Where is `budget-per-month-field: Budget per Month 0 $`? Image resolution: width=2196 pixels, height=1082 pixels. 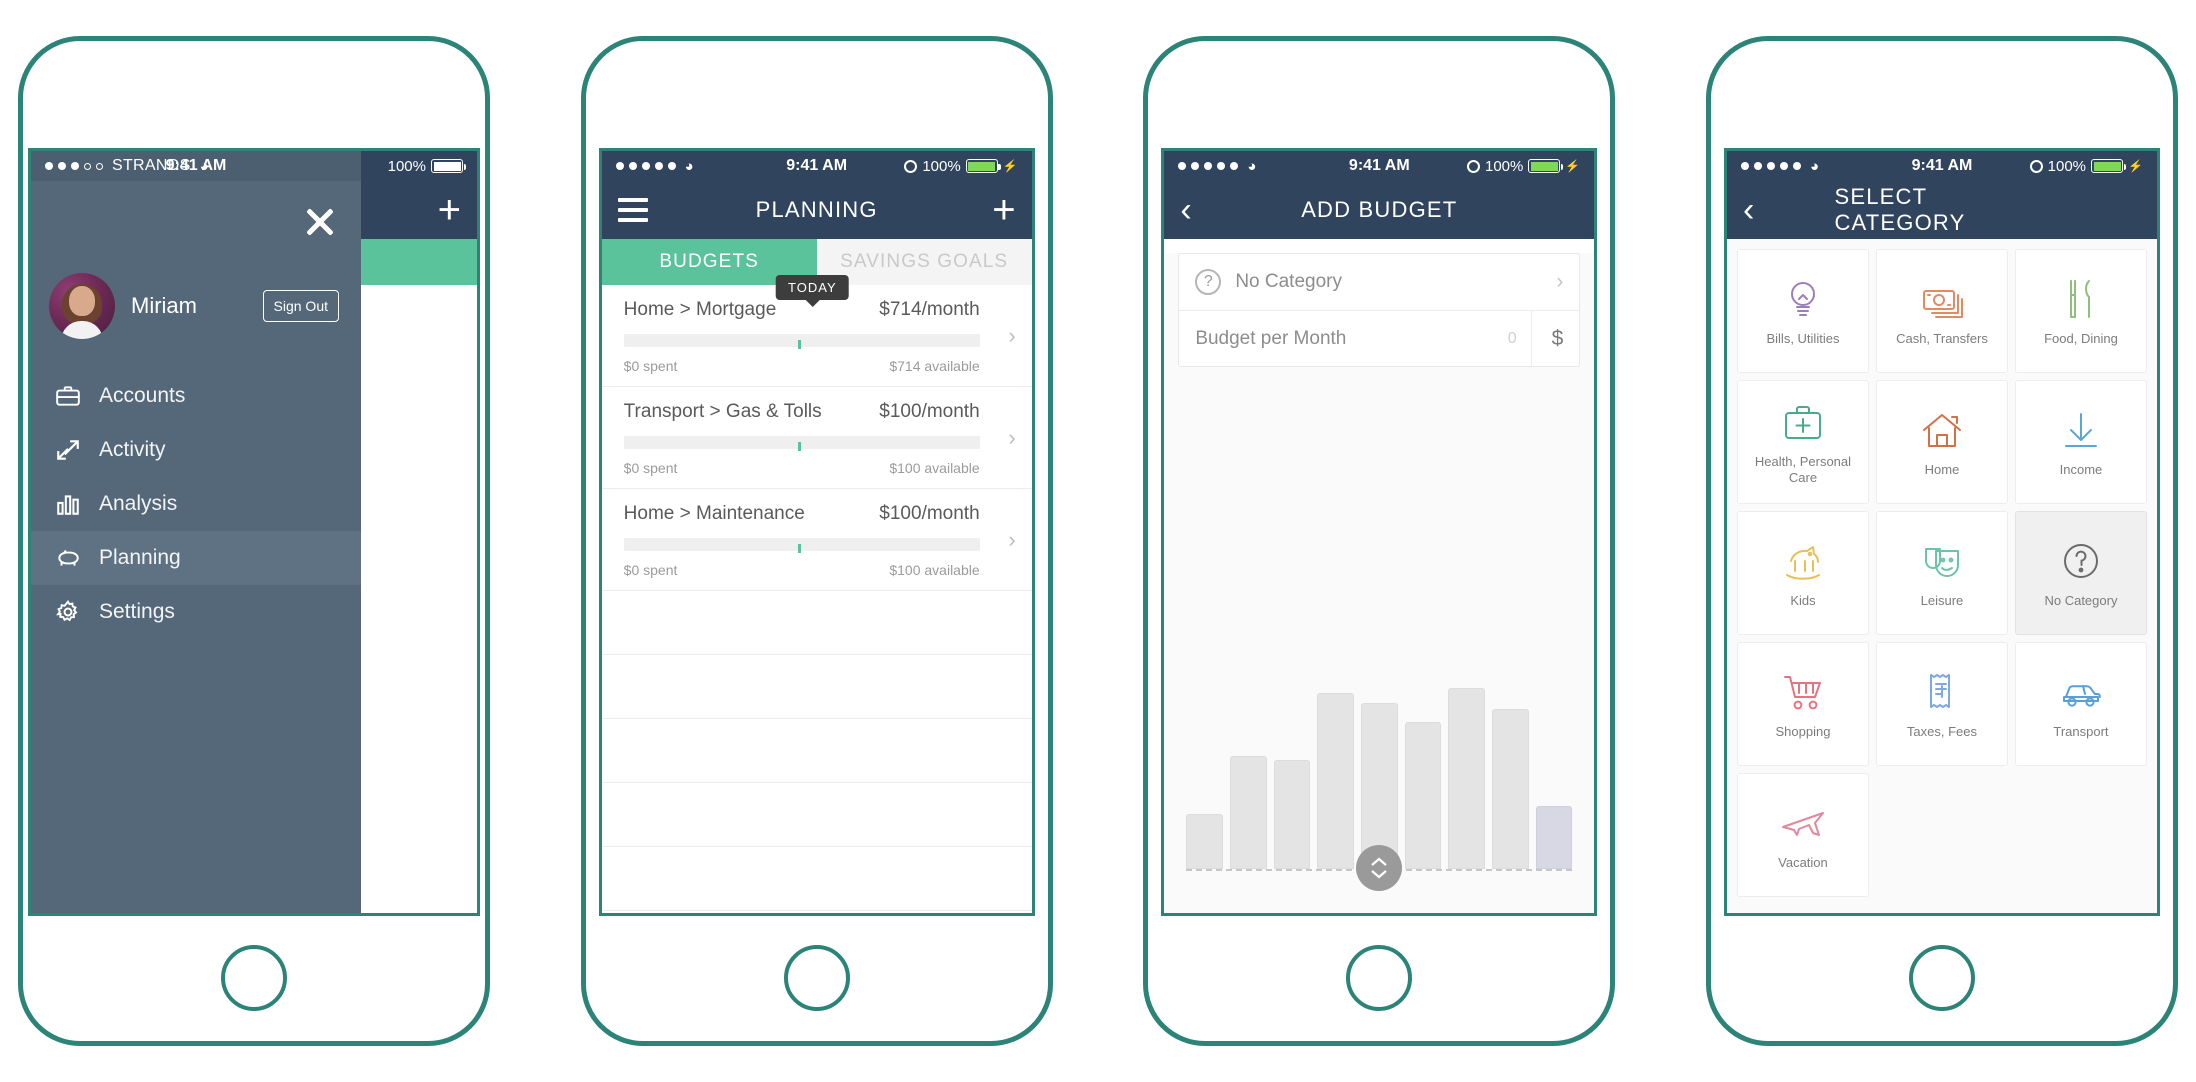 budget-per-month-field: Budget per Month 0 $ is located at coordinates (1379, 338).